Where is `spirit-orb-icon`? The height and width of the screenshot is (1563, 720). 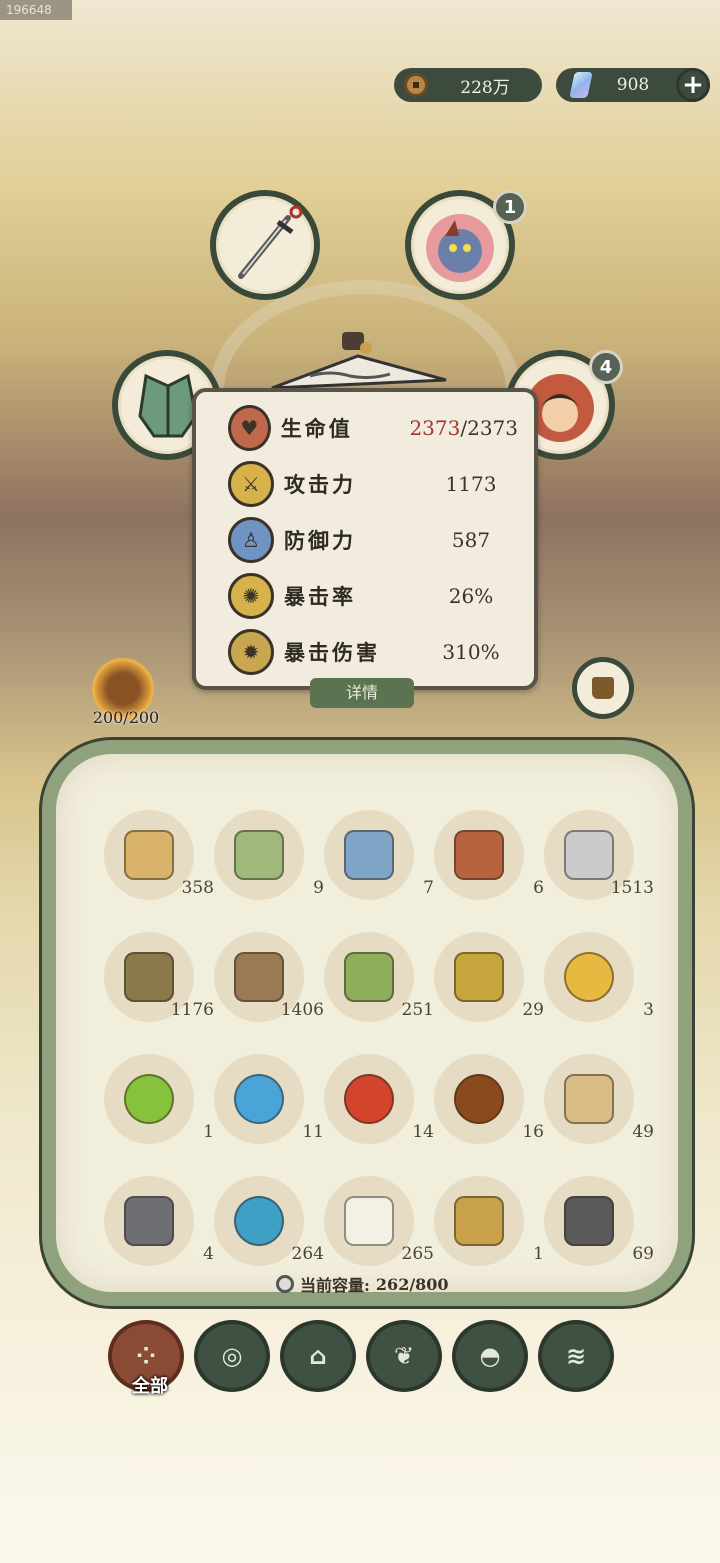
spirit-orb-icon is located at coordinates (259, 1221).